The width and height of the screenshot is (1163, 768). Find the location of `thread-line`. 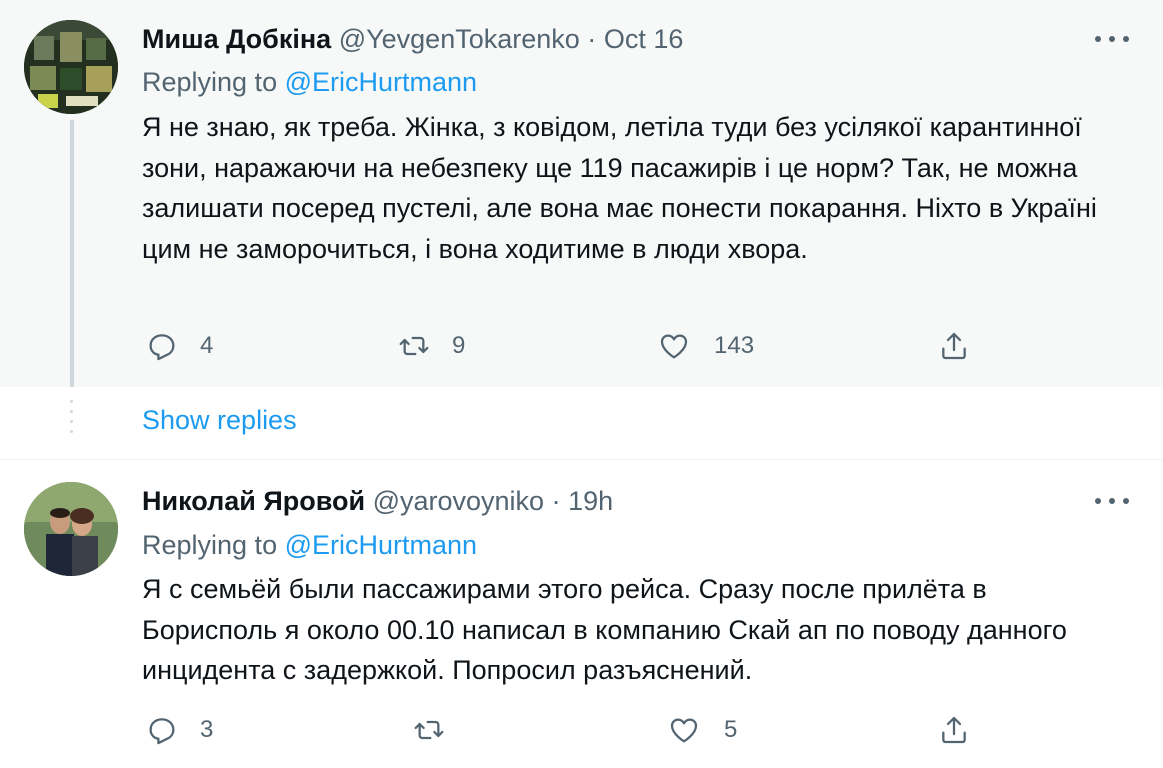

thread-line is located at coordinates (72, 253).